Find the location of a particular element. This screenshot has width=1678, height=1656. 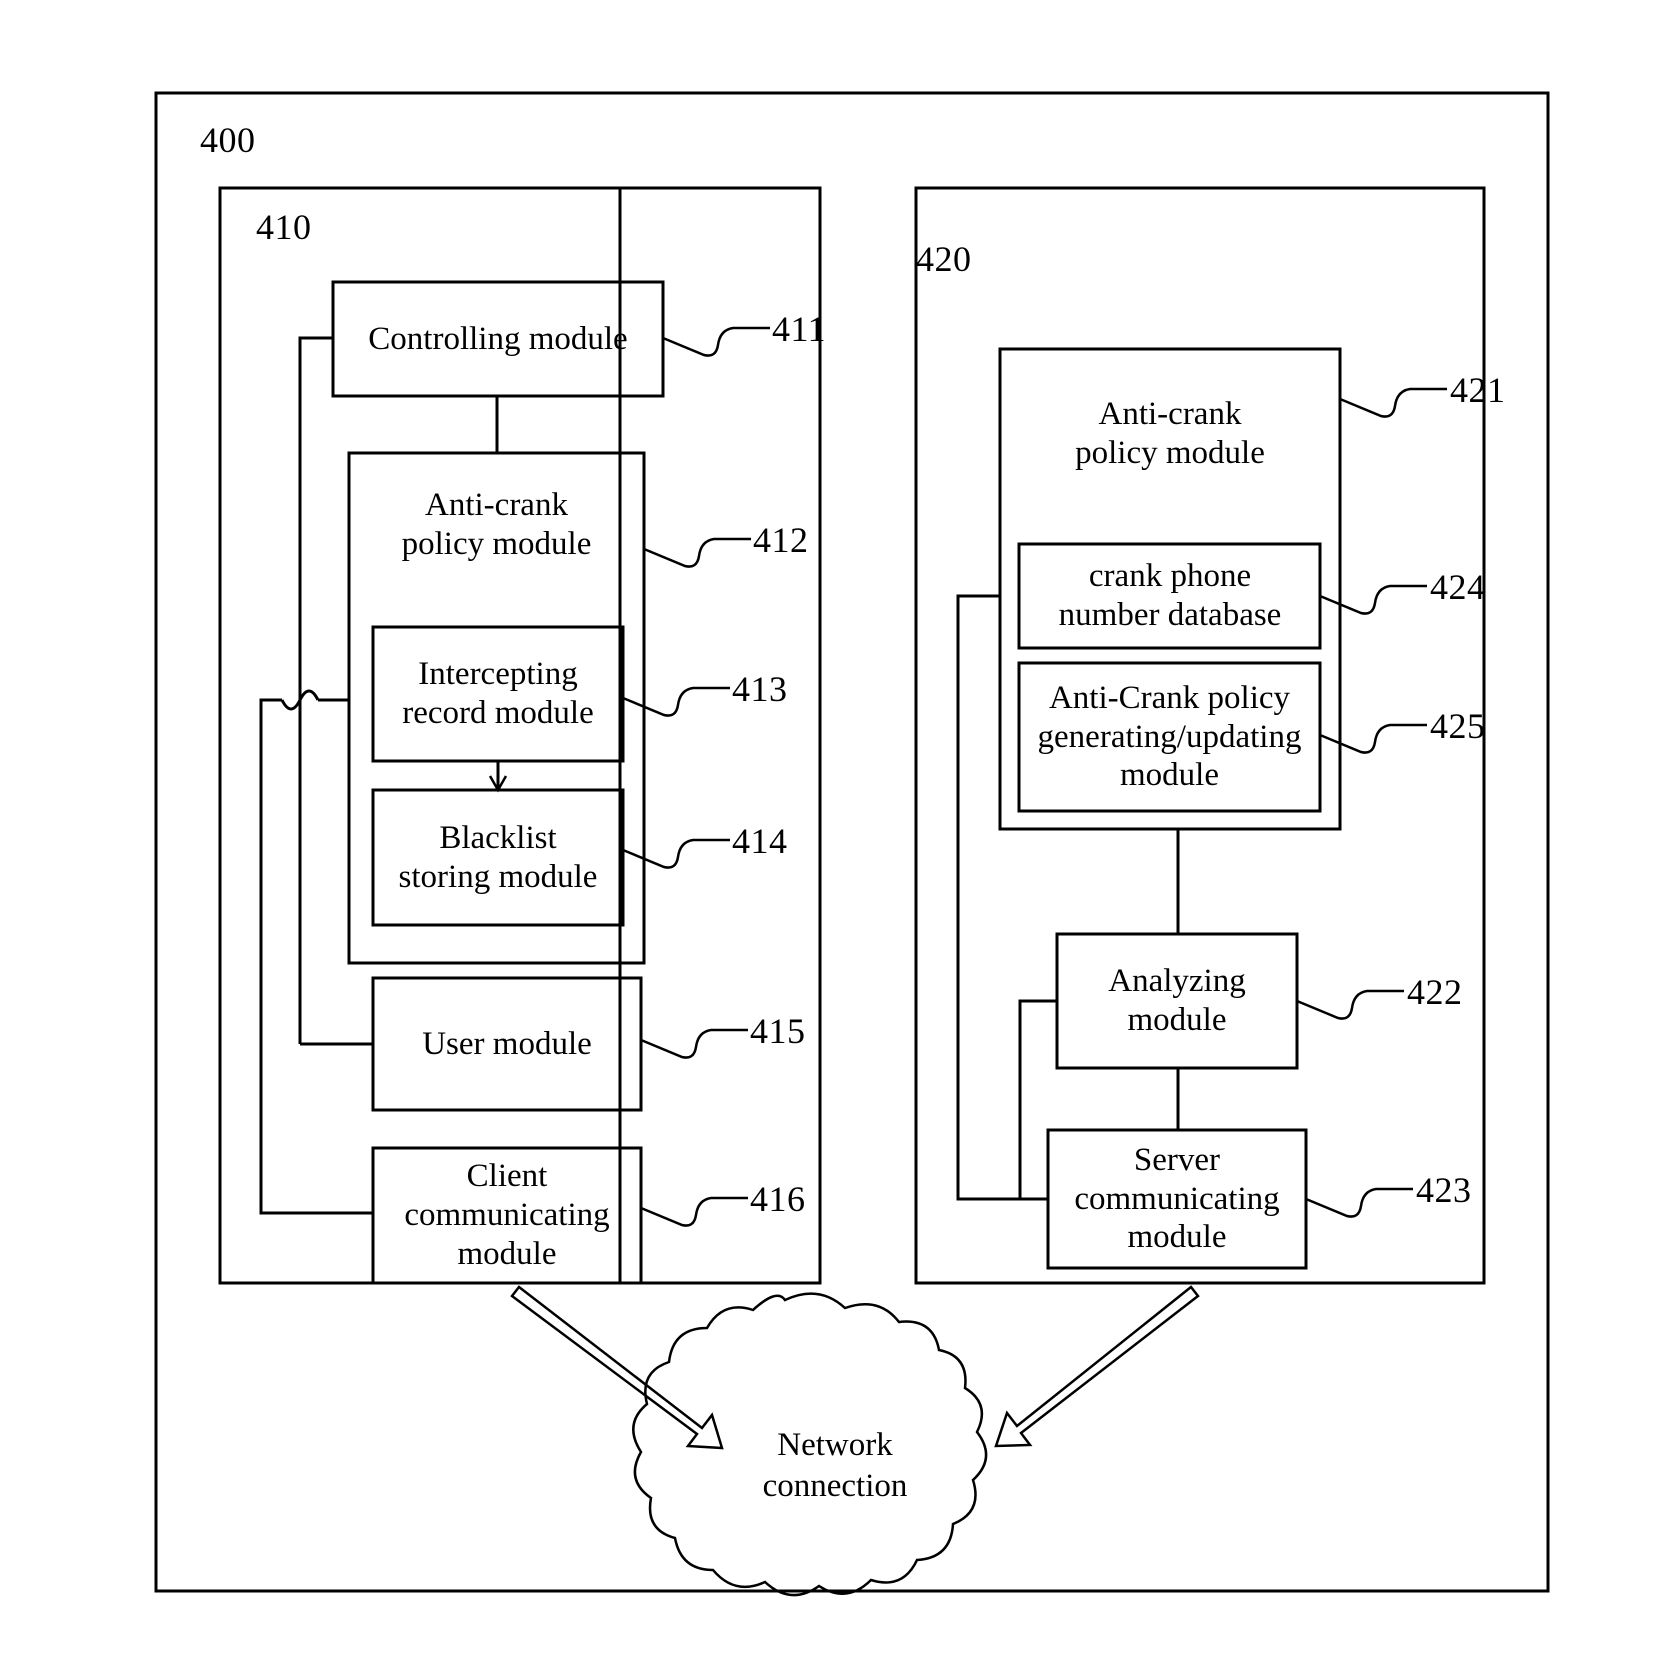

ref-421: 421 is located at coordinates (1478, 390).